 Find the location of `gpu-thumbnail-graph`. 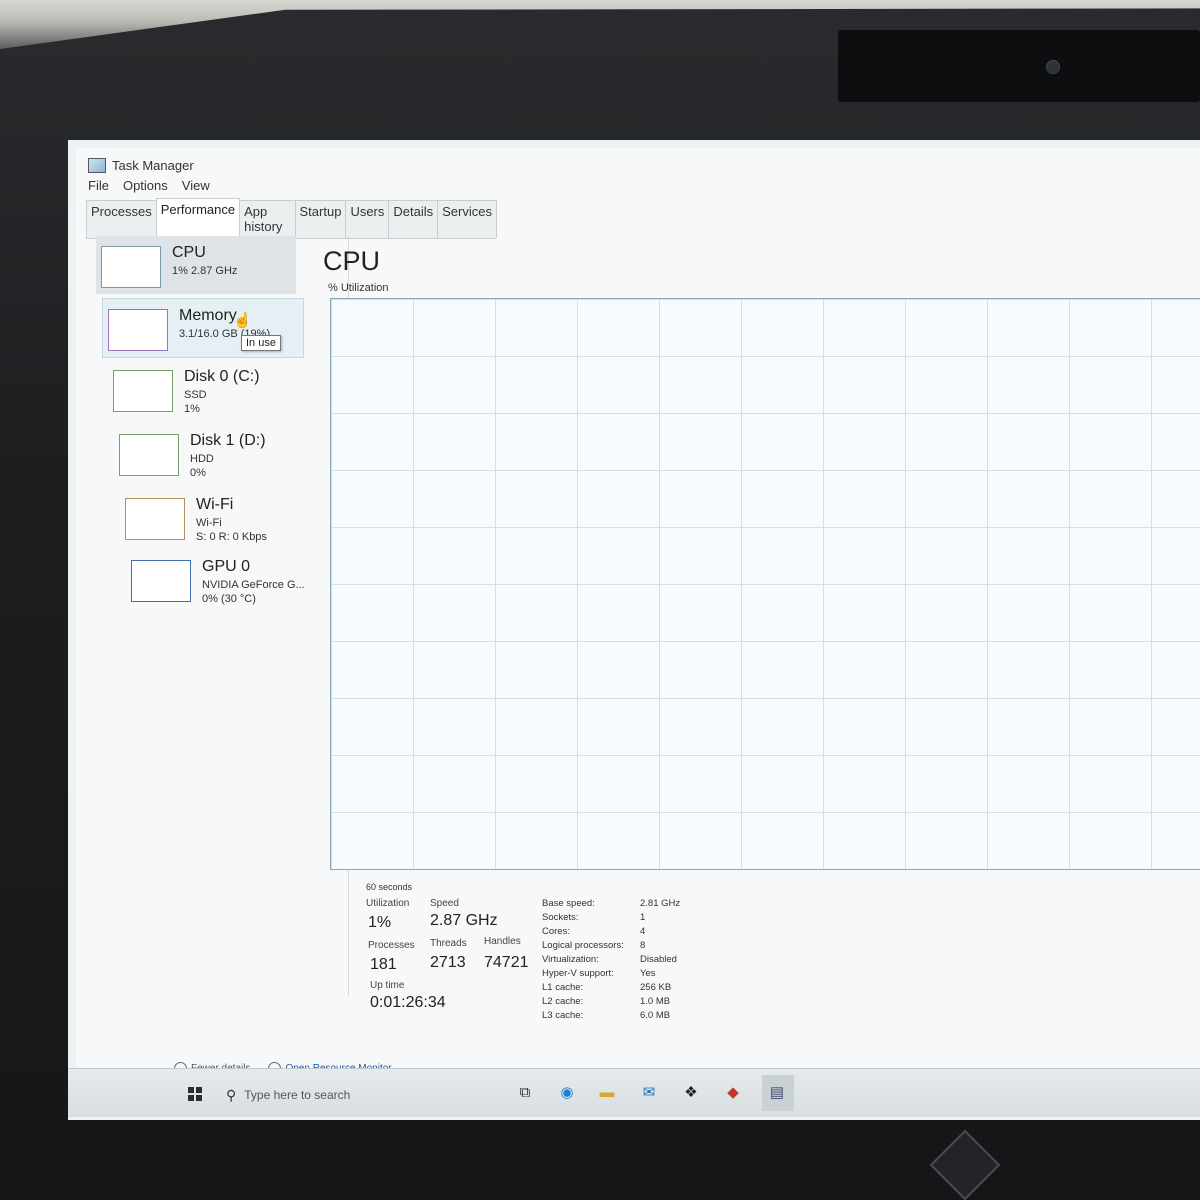

gpu-thumbnail-graph is located at coordinates (161, 581).